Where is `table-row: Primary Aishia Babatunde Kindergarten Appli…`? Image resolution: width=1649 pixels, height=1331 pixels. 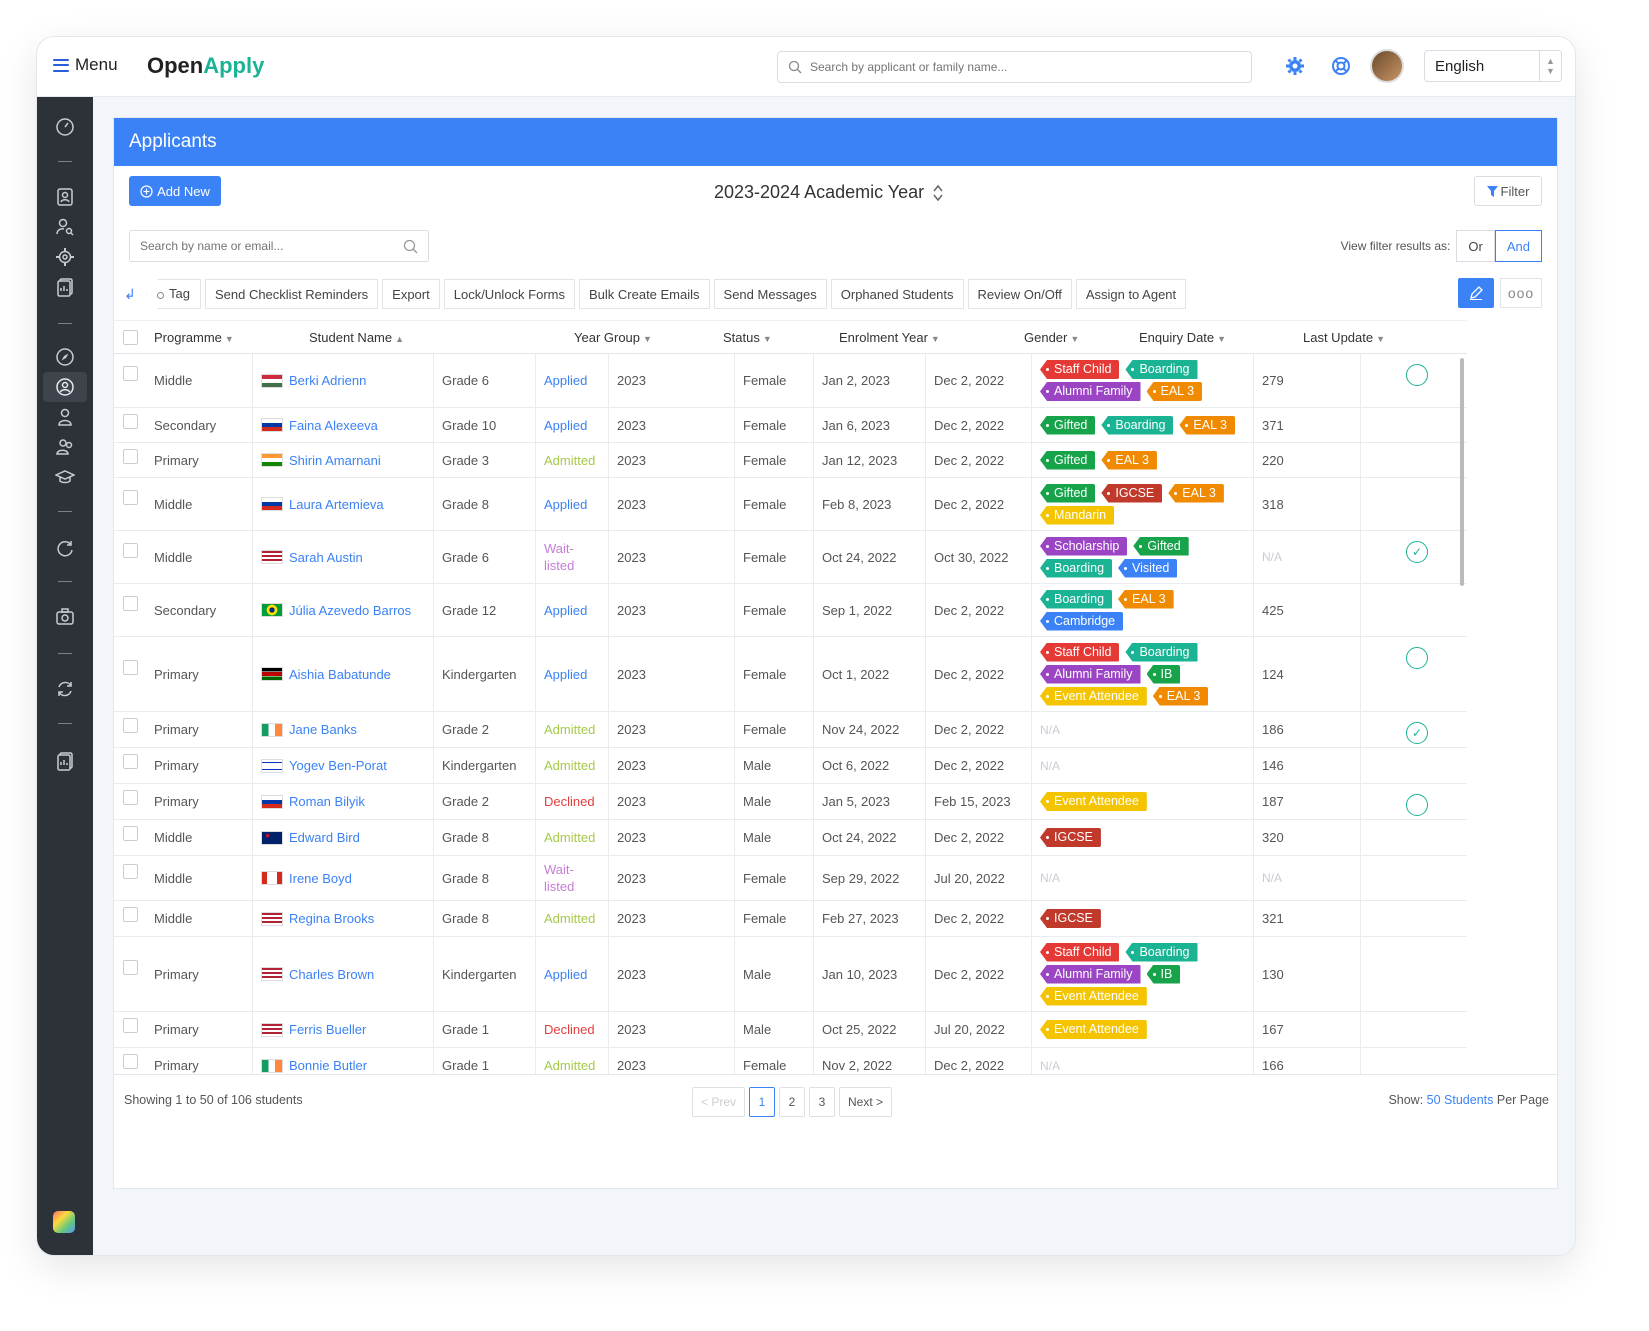 table-row: Primary Aishia Babatunde Kindergarten Appli… is located at coordinates (790, 674).